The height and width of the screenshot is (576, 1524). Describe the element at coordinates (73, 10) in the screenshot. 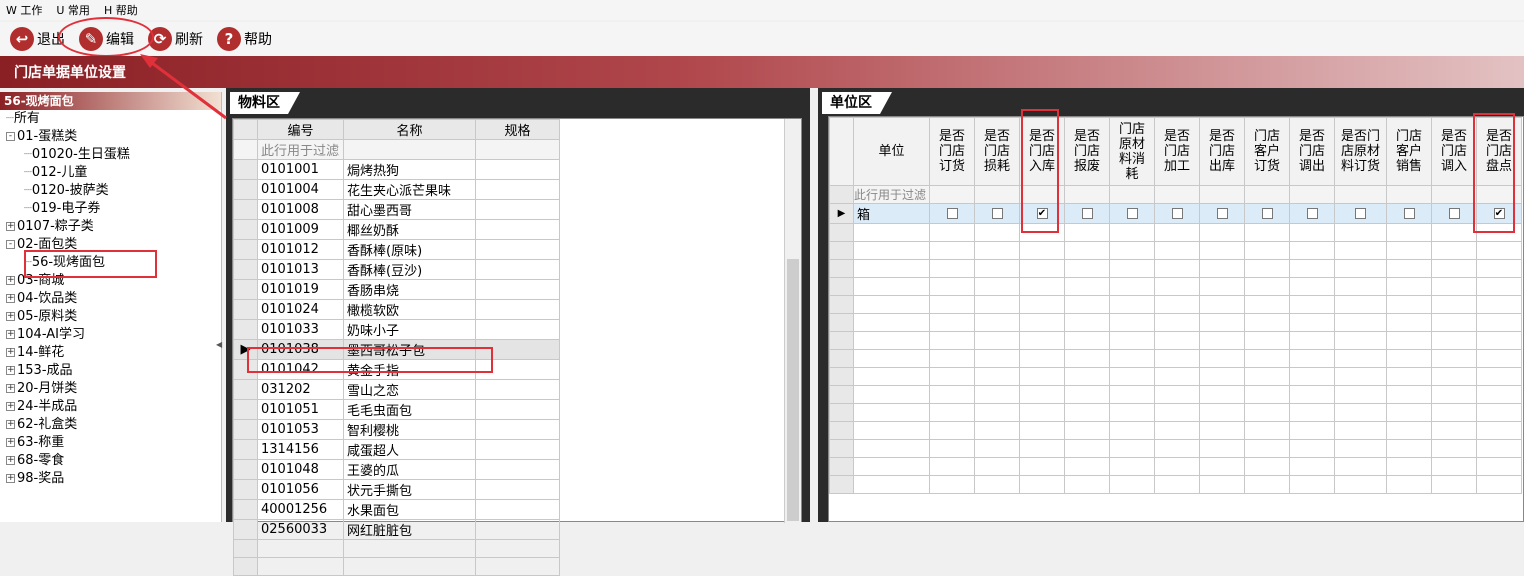

I see `menu-common: U 常用` at that location.